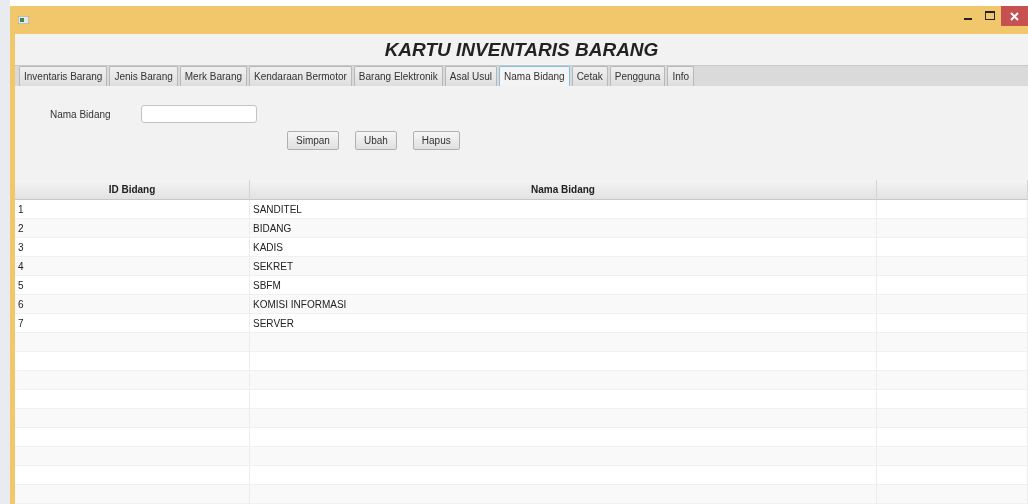  I want to click on form-button: Ubah, so click(375, 141).